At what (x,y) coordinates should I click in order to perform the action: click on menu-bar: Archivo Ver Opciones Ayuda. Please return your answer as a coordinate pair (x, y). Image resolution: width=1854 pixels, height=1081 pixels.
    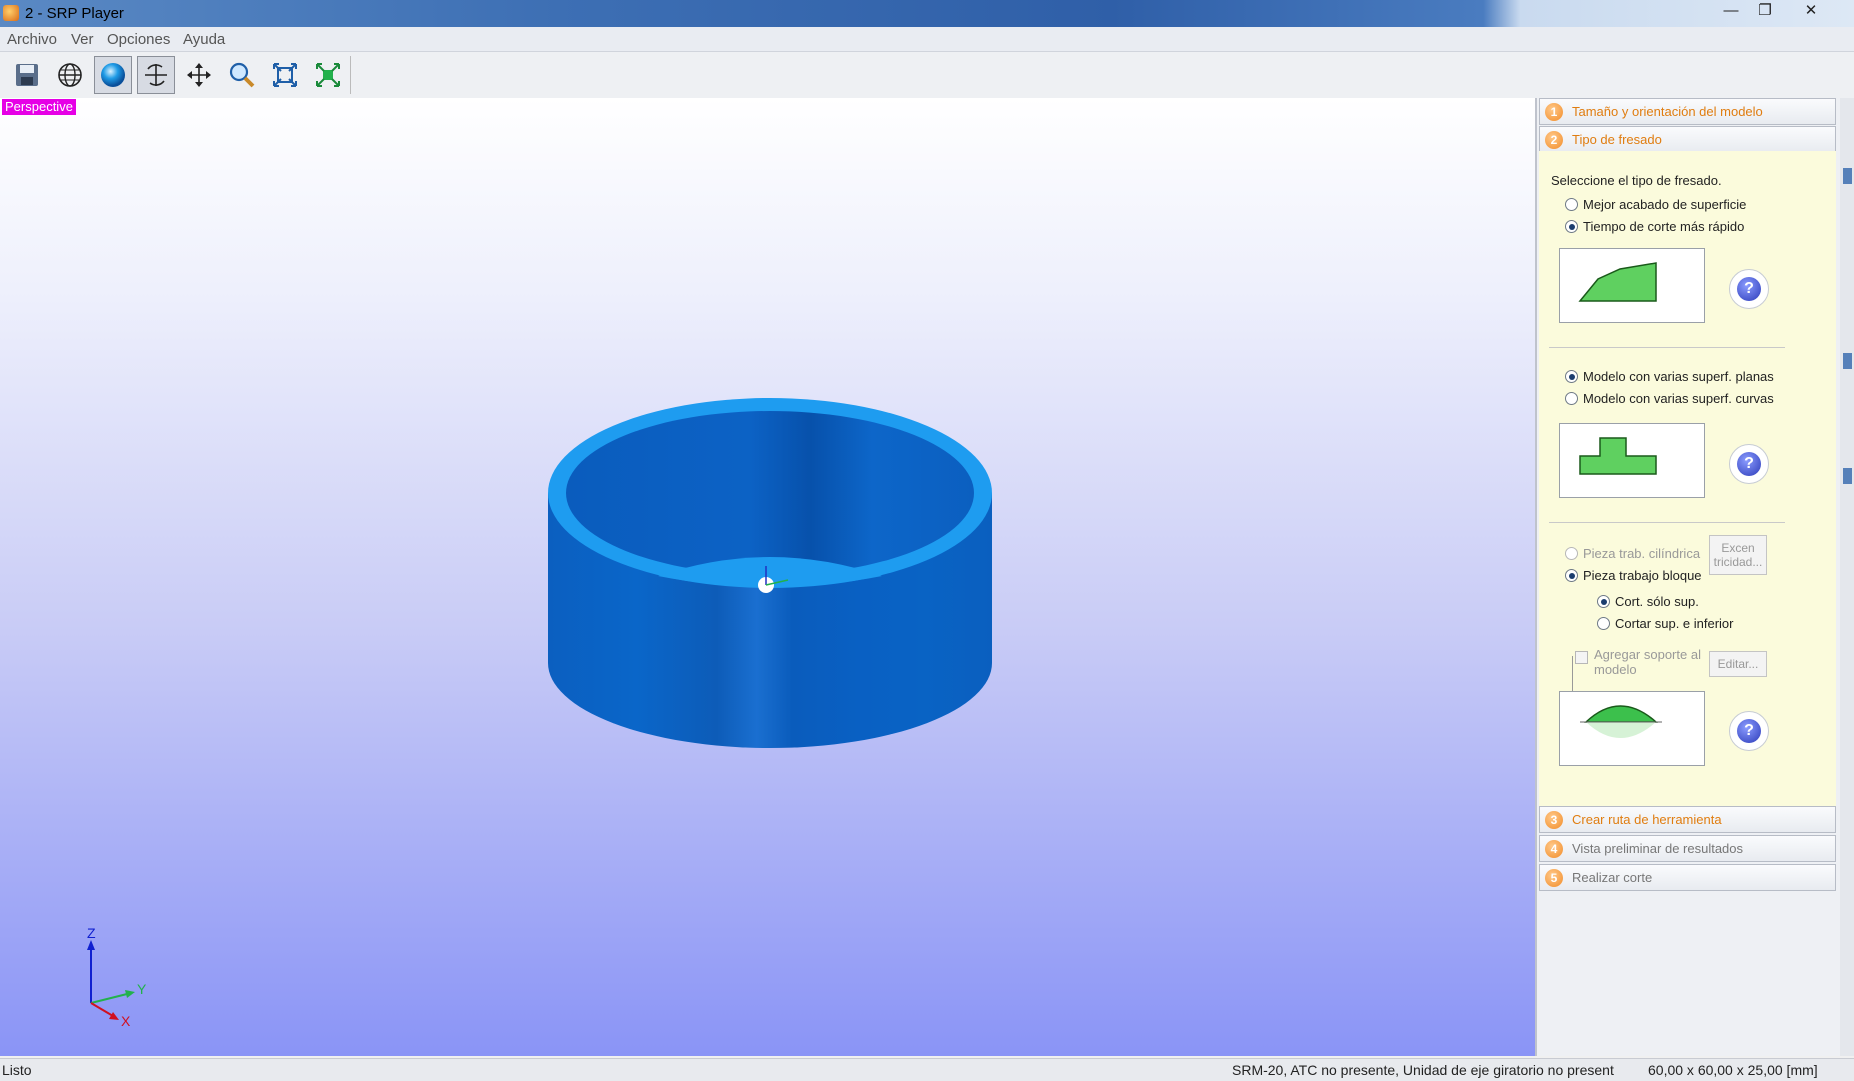
    Looking at the image, I should click on (927, 39).